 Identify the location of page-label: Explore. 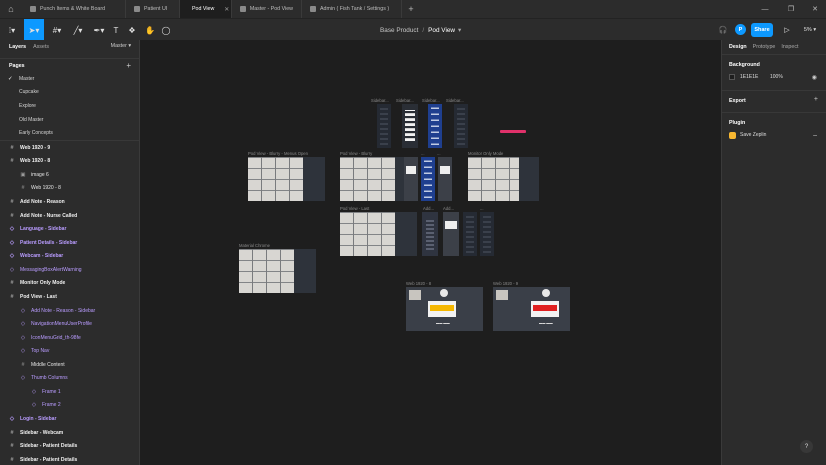
(27, 105).